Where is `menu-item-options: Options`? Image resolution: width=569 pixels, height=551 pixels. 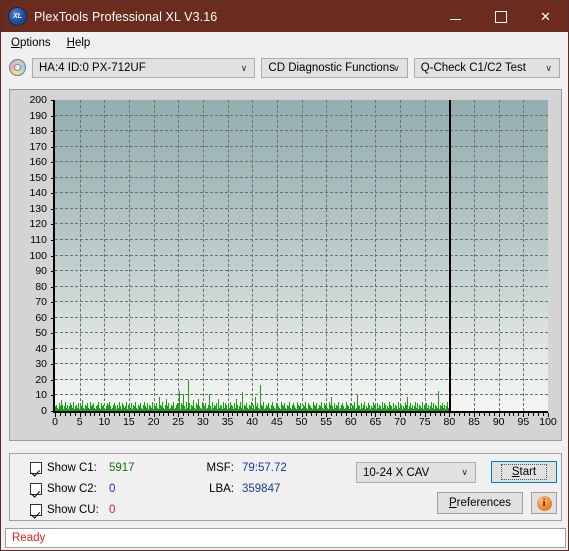
menu-item-options: Options is located at coordinates (33, 43).